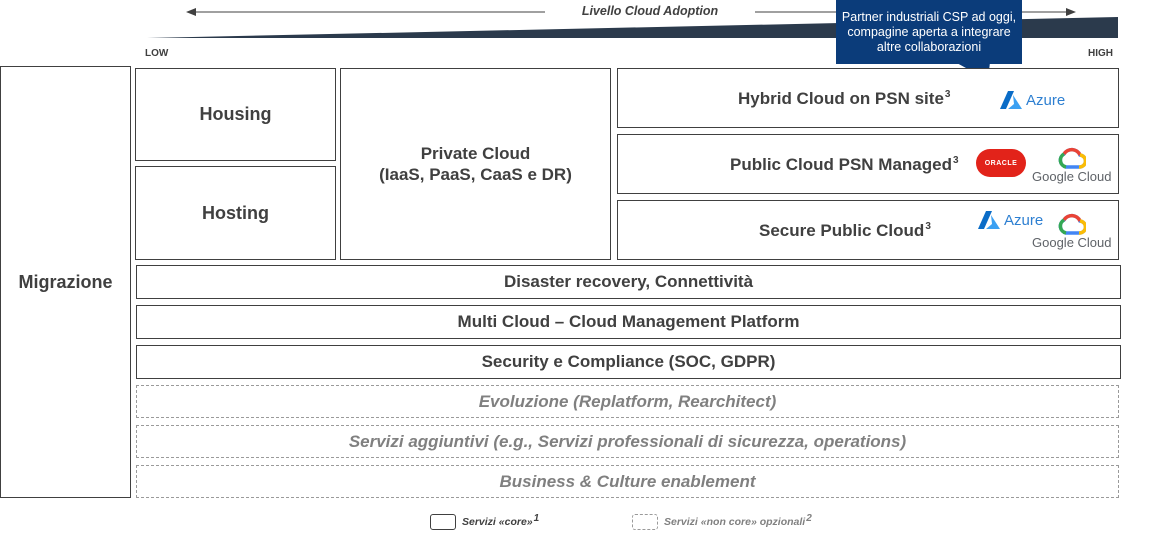 The image size is (1160, 537). I want to click on oracle-logo: ORACLE, so click(1001, 163).